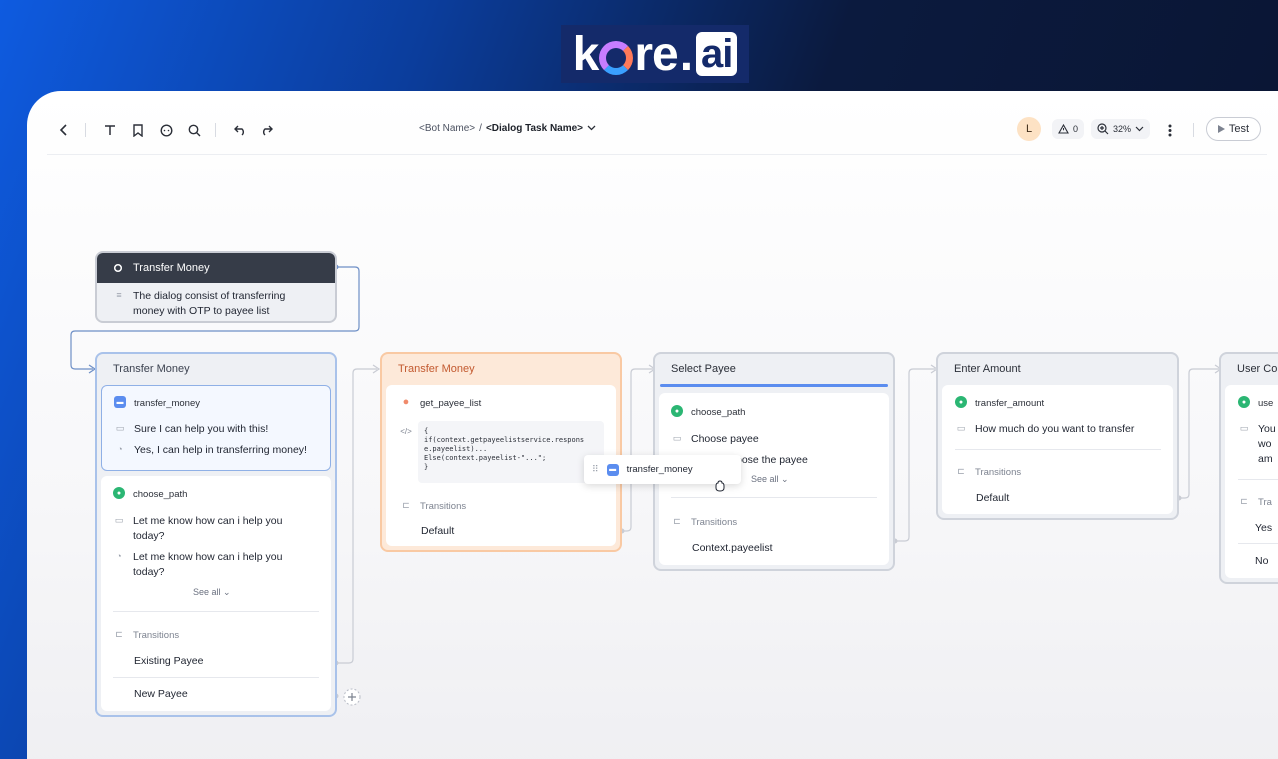 The height and width of the screenshot is (759, 1278). Describe the element at coordinates (485, 458) in the screenshot. I see `code-line: Else(context.payeelist-"...";` at that location.